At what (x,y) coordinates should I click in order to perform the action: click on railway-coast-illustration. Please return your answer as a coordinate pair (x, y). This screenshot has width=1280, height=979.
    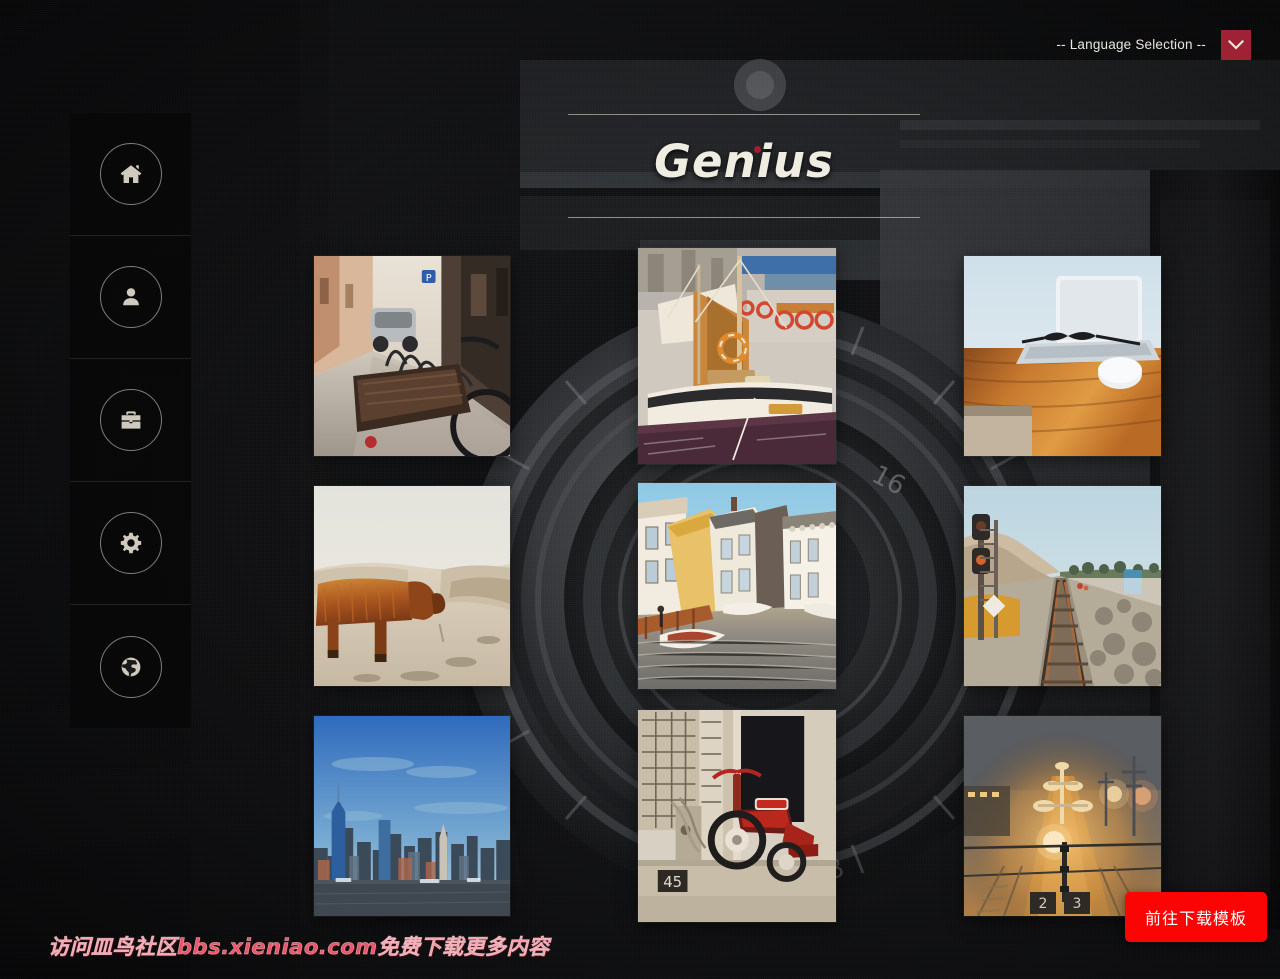
    Looking at the image, I should click on (1062, 586).